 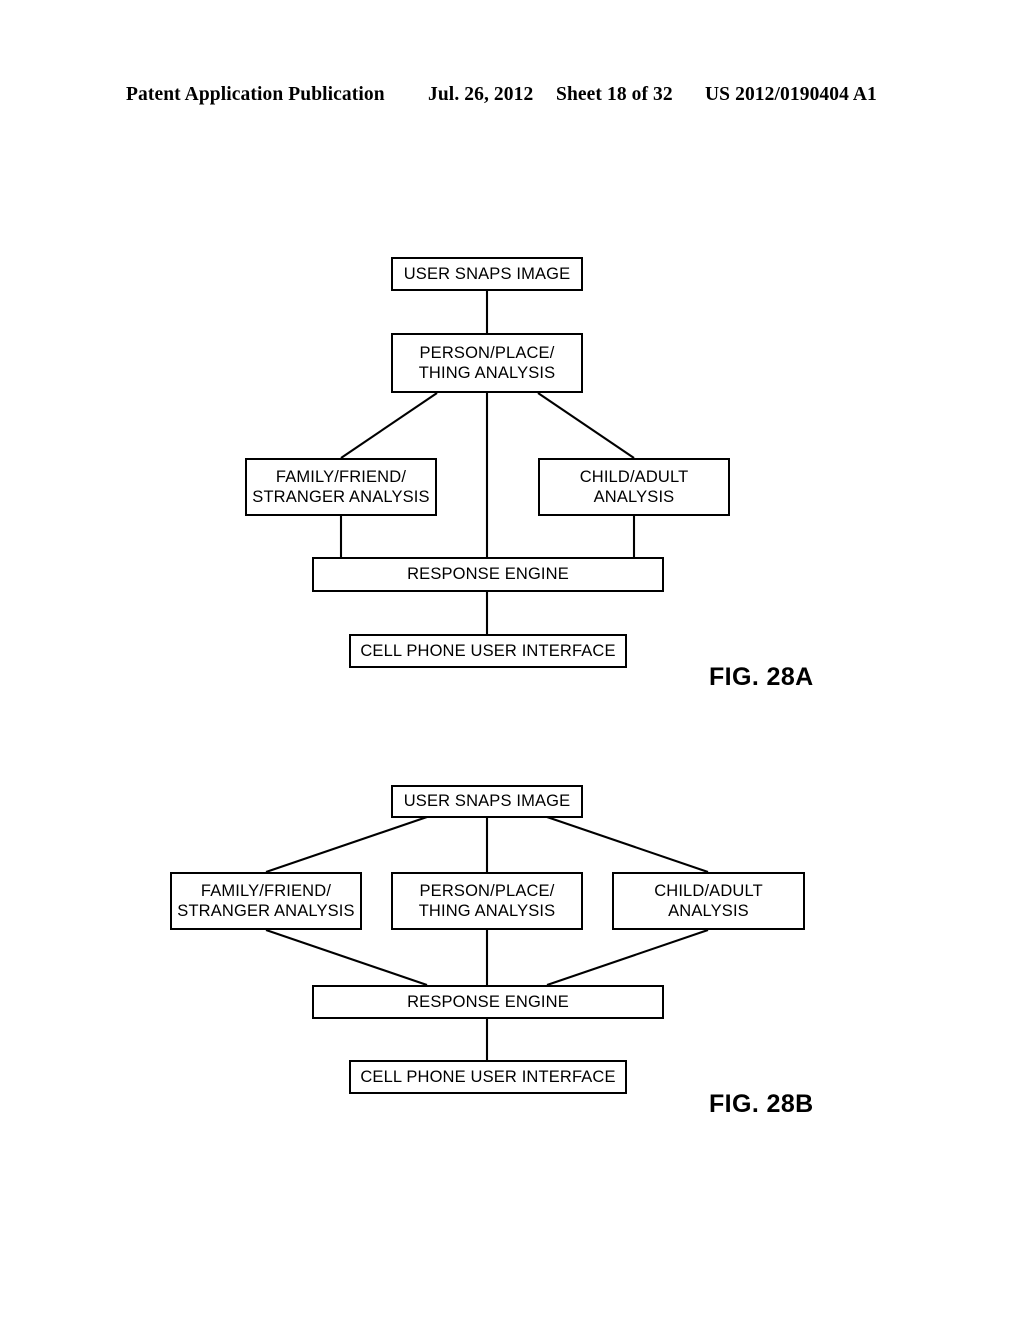 What do you see at coordinates (487, 274) in the screenshot?
I see `fig-28a-node-user-snaps-image: USER SNAPS IMAGE` at bounding box center [487, 274].